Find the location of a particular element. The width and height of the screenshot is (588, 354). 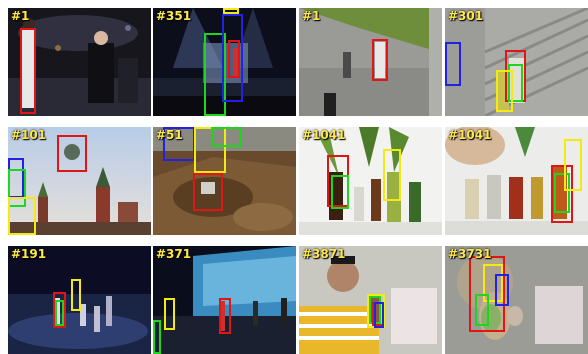

frame-9: #191 is located at coordinates (79, 300).